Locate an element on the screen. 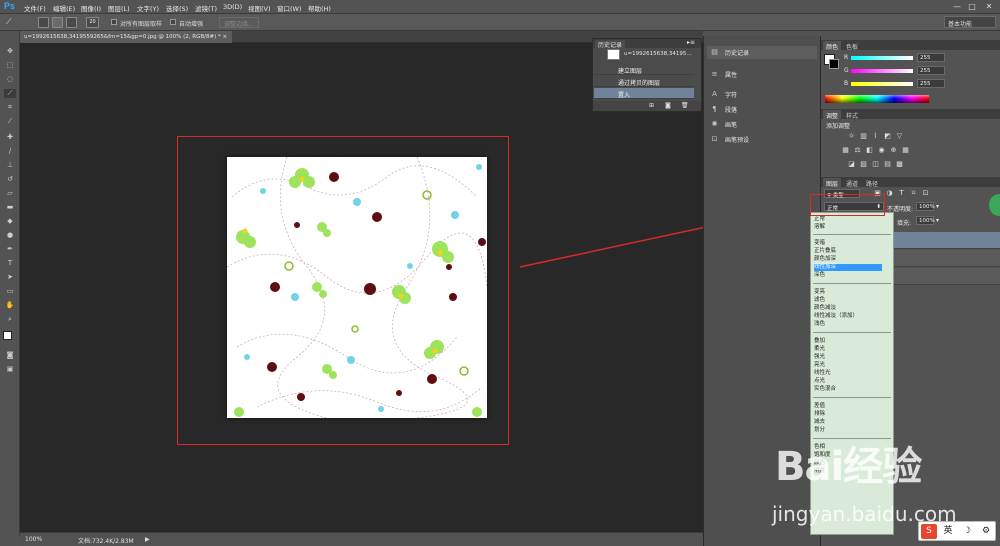 The height and width of the screenshot is (546, 1000). invert-icon: ◪ is located at coordinates (851, 164).